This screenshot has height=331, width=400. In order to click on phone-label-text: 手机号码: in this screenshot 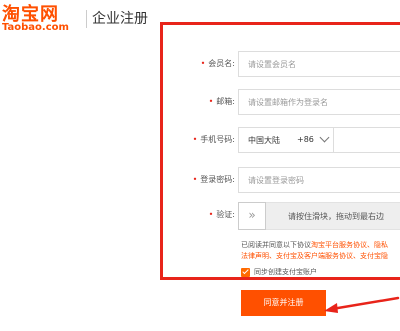, I will do `click(217, 139)`.